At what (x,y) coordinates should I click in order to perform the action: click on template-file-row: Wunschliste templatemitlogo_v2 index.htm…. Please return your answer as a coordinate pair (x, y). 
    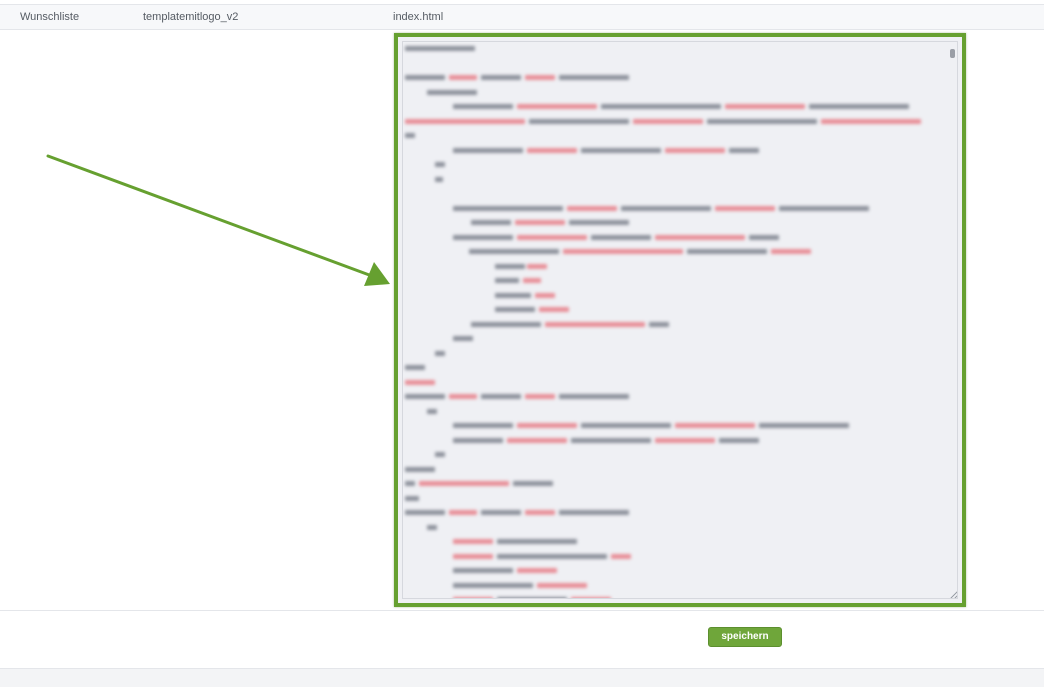
    Looking at the image, I should click on (522, 17).